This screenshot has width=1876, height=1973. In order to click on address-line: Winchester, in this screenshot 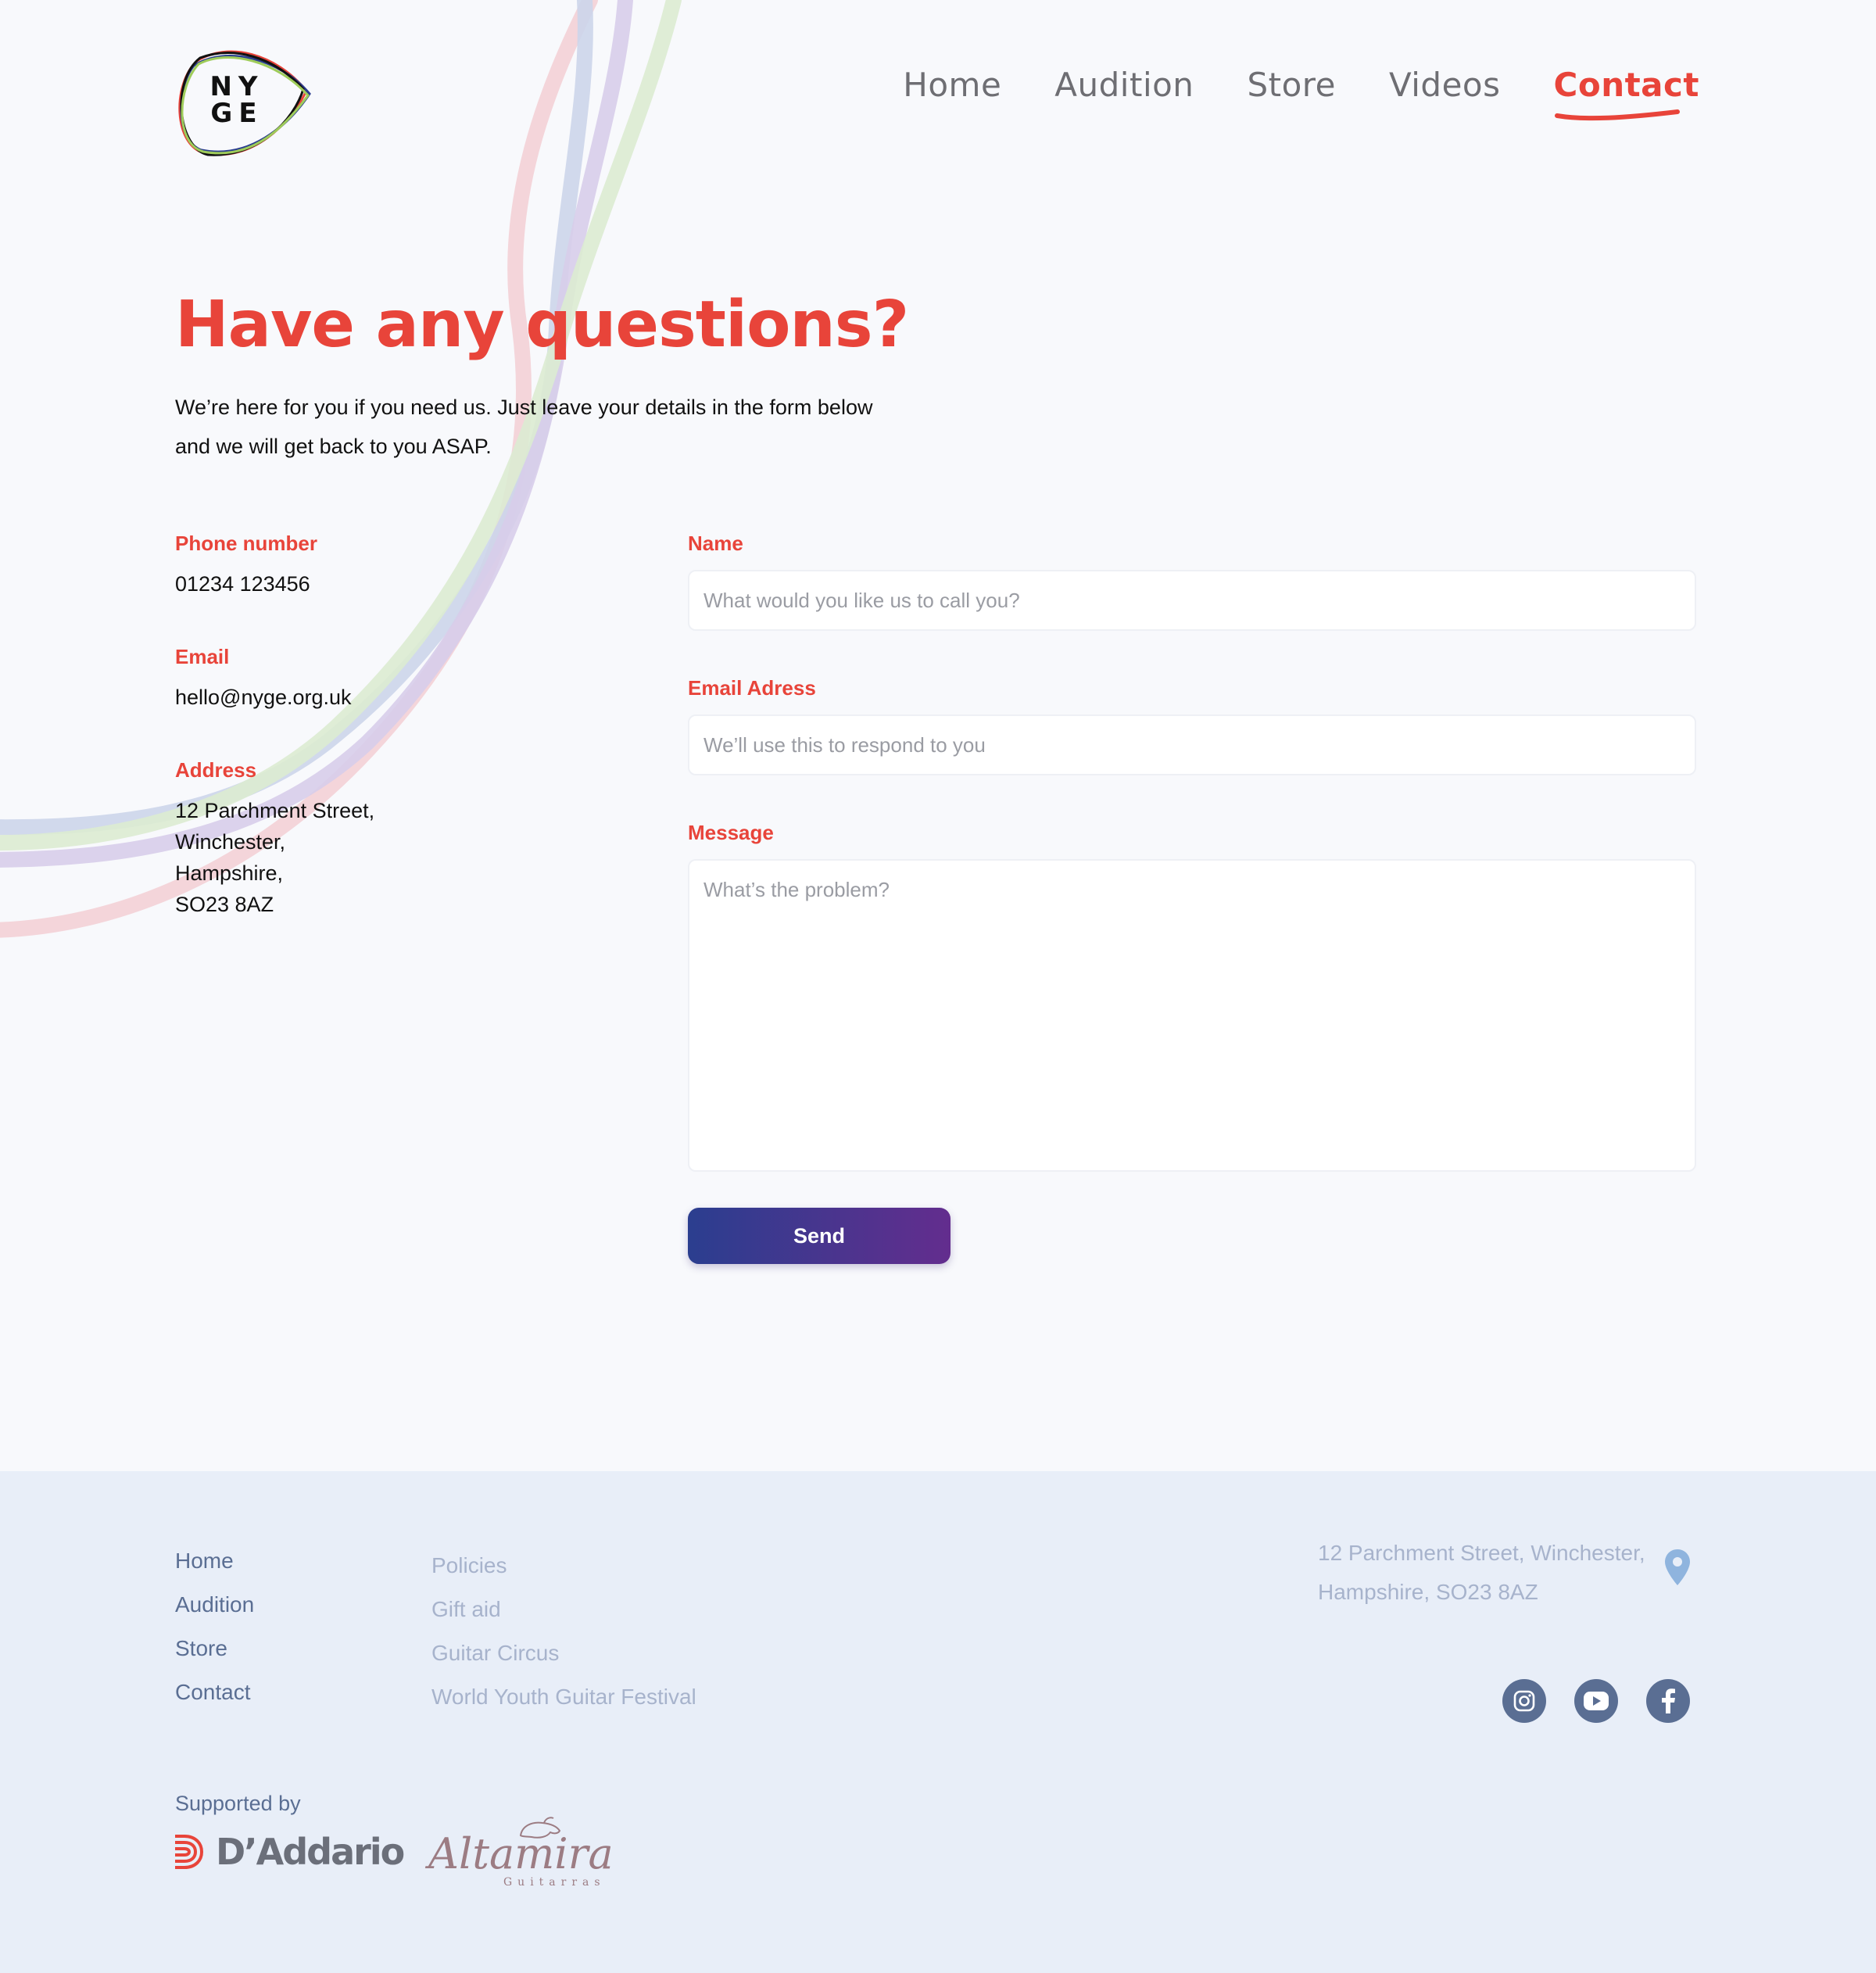, I will do `click(230, 842)`.